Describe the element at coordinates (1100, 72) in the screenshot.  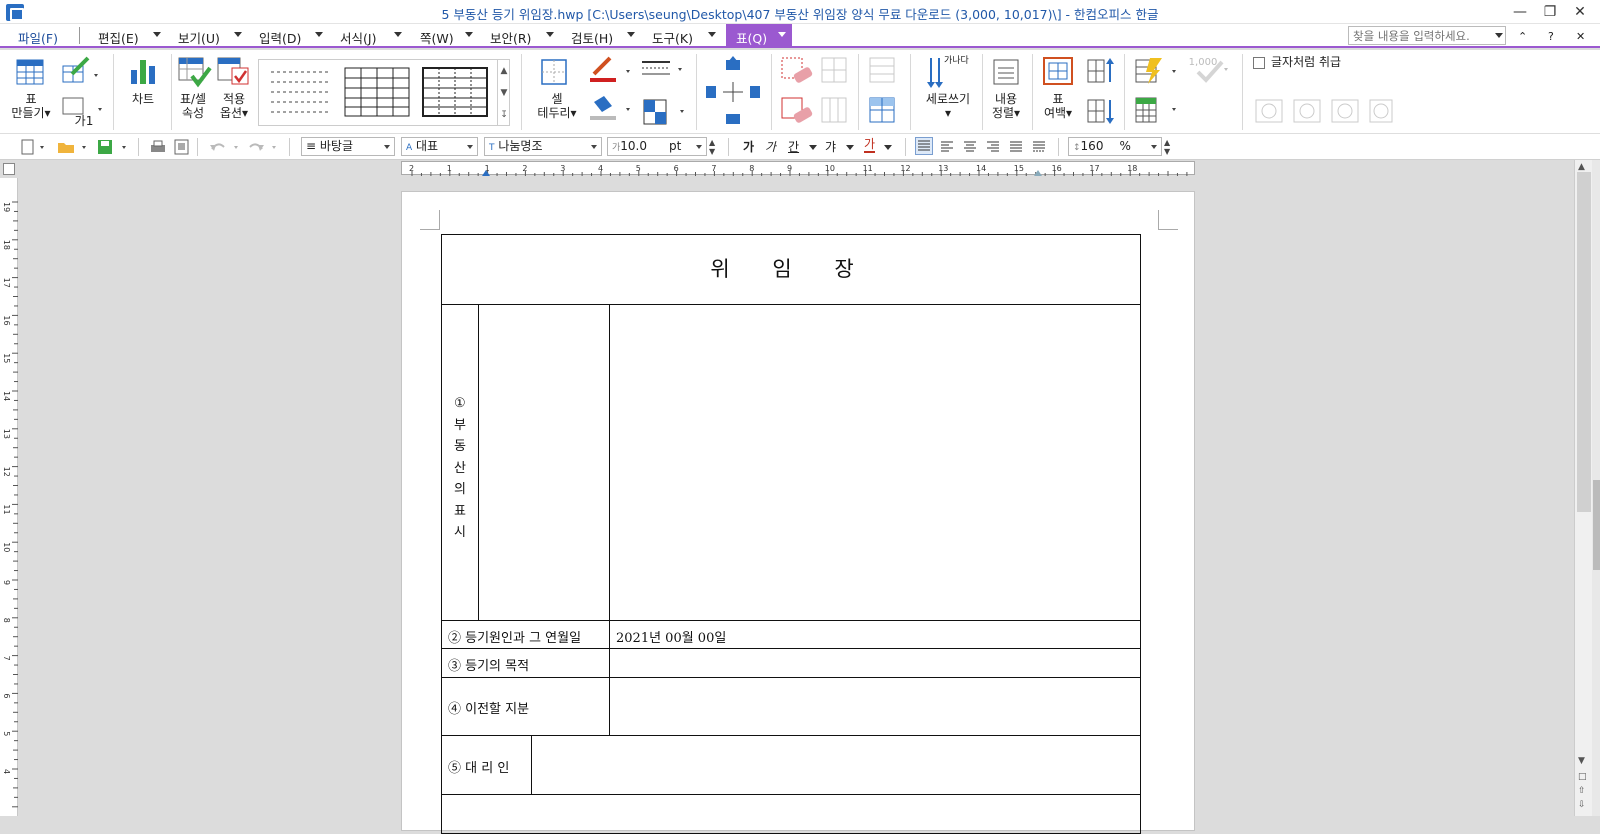
I see `row-height-increase-icon` at that location.